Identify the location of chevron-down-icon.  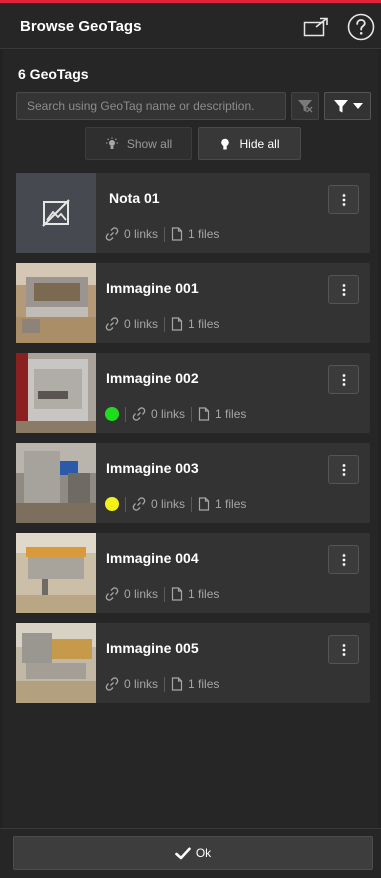
(357, 106).